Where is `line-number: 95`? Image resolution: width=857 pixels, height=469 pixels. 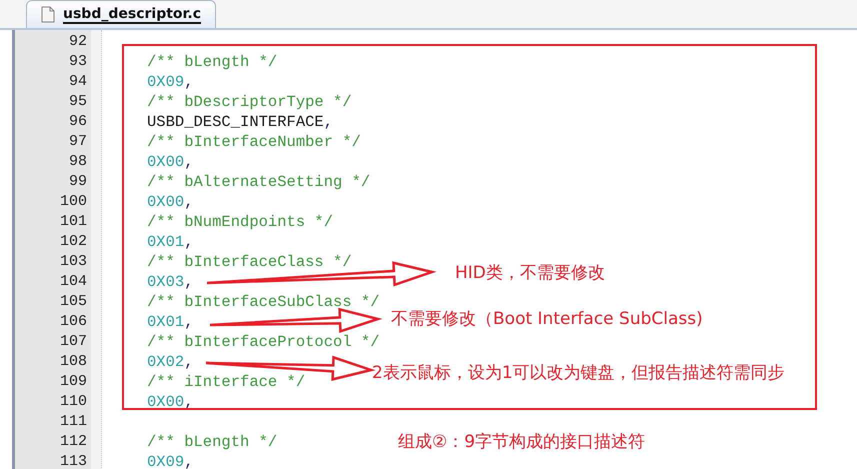 line-number: 95 is located at coordinates (78, 102).